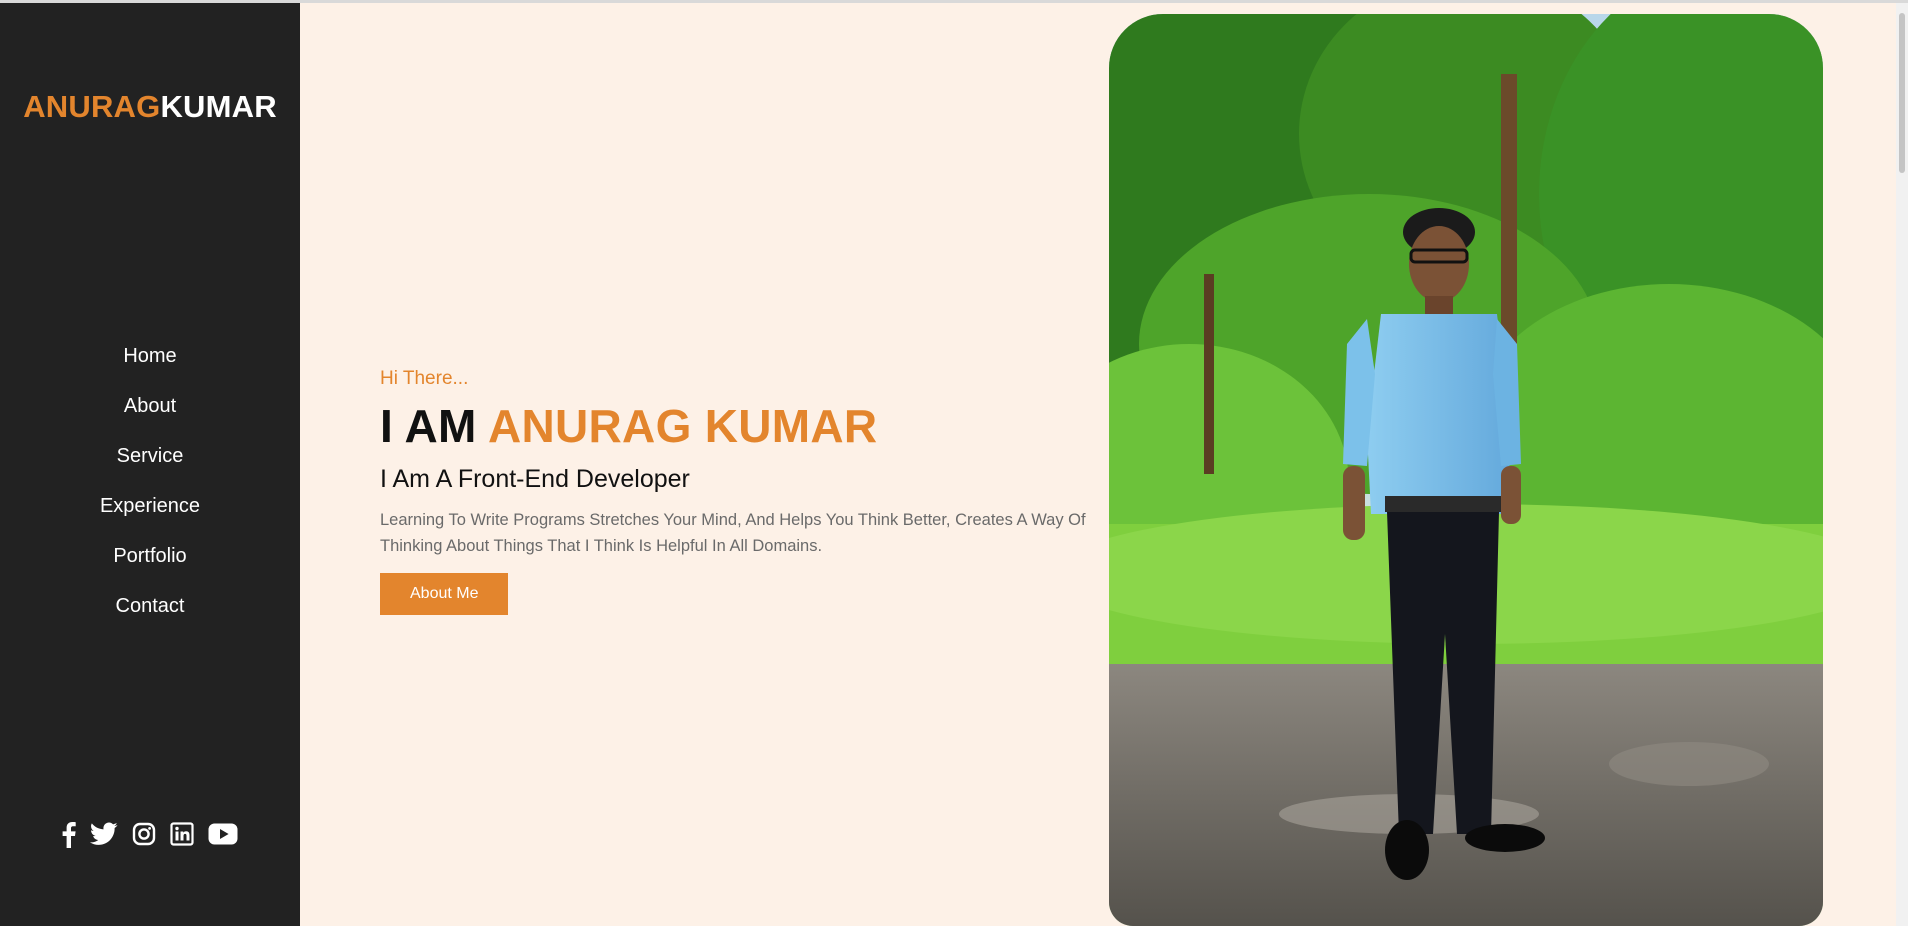 The height and width of the screenshot is (926, 1908). What do you see at coordinates (69, 834) in the screenshot?
I see `facebook-icon` at bounding box center [69, 834].